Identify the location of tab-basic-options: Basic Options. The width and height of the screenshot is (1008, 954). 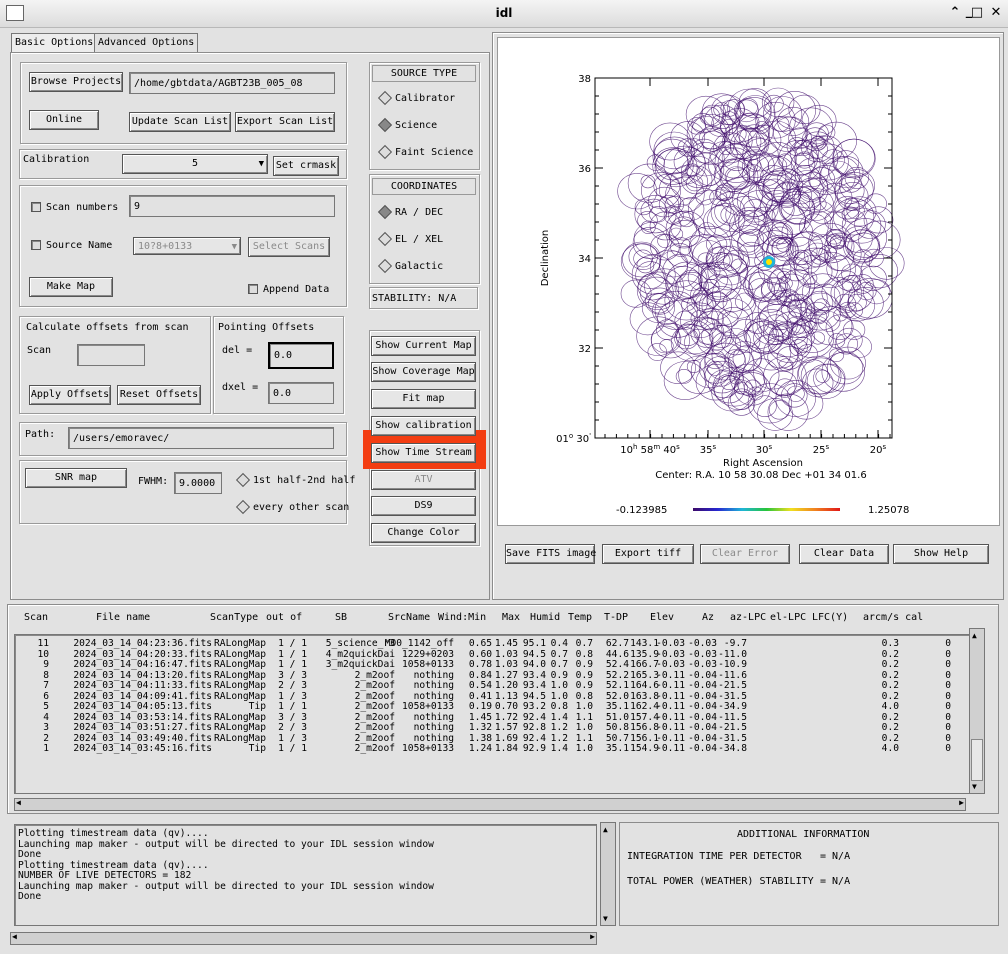
(54, 43).